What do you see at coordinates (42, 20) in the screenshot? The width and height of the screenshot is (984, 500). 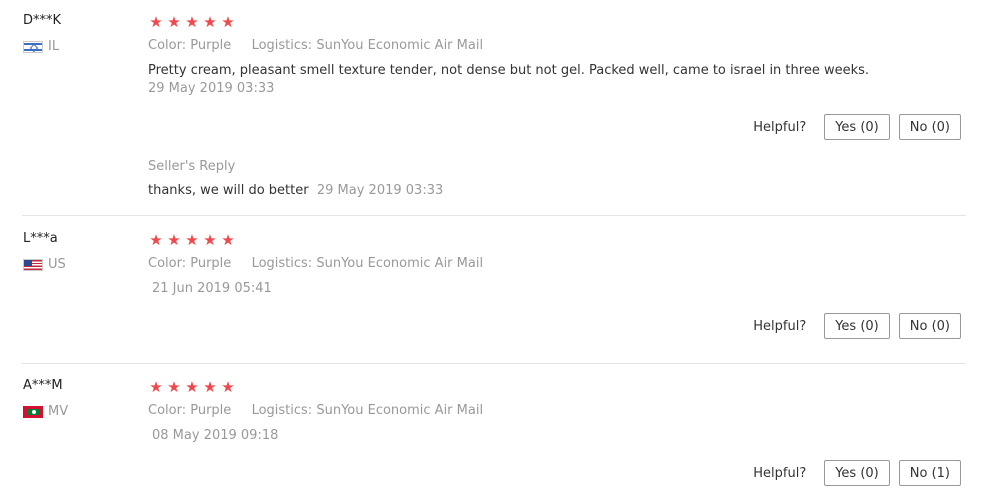 I see `reviewer-name: D***K` at bounding box center [42, 20].